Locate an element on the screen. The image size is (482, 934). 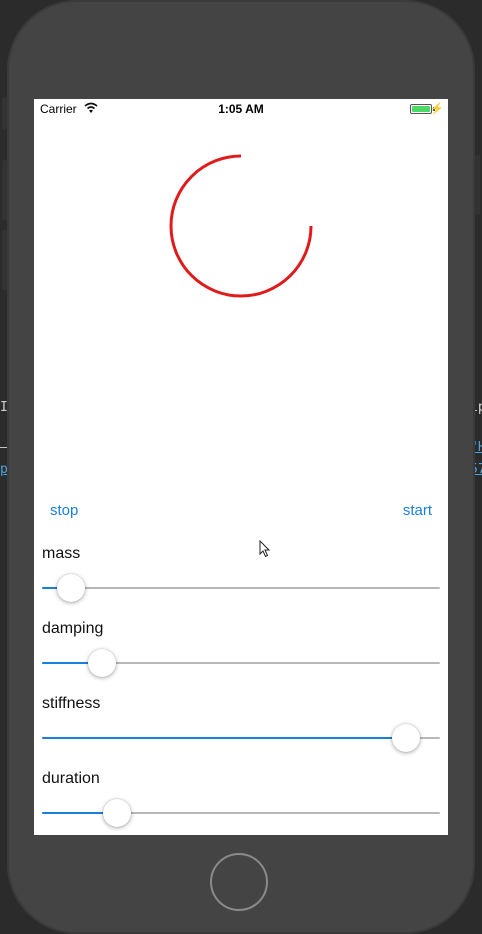
duration-label: duration is located at coordinates (71, 778).